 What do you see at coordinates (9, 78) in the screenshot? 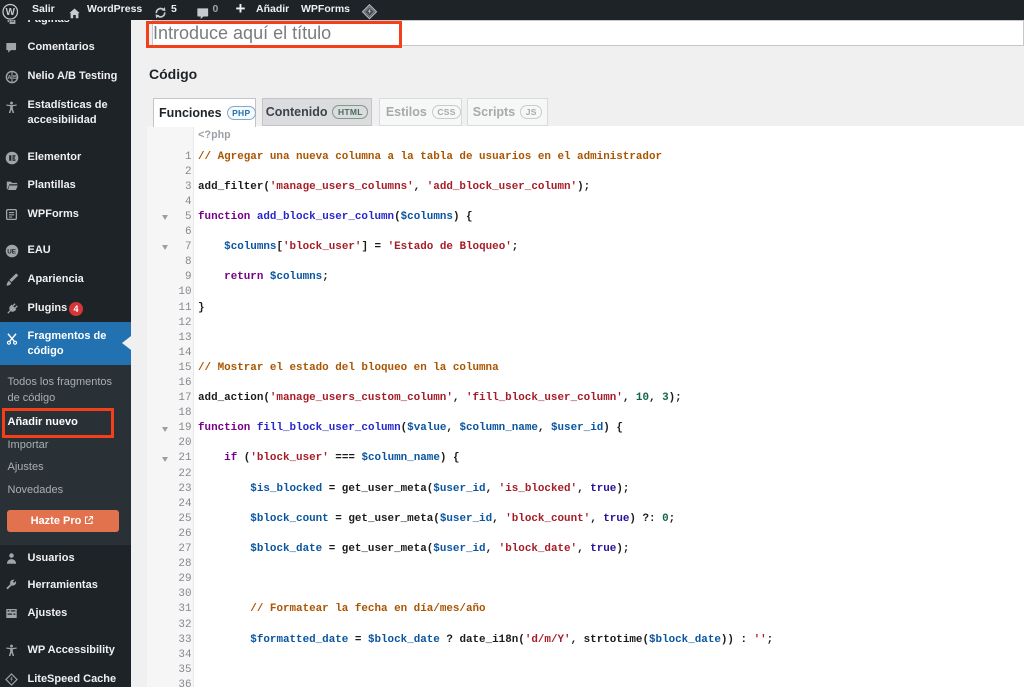
I see `svg-text: A` at bounding box center [9, 78].